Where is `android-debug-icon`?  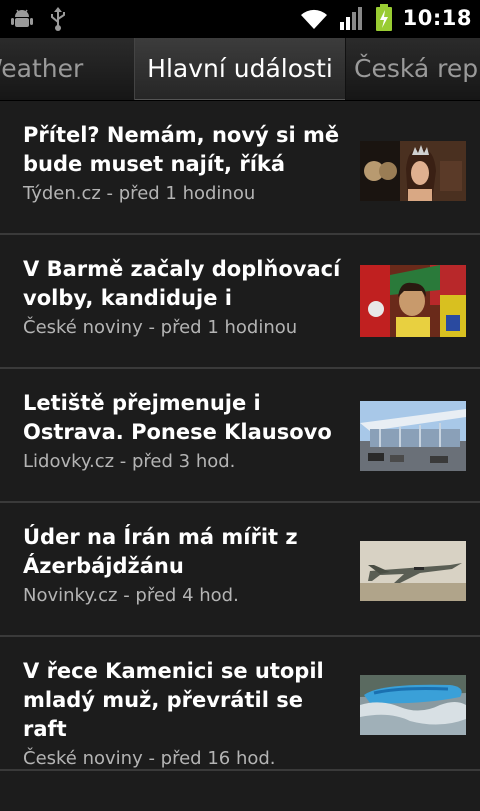 android-debug-icon is located at coordinates (22, 19).